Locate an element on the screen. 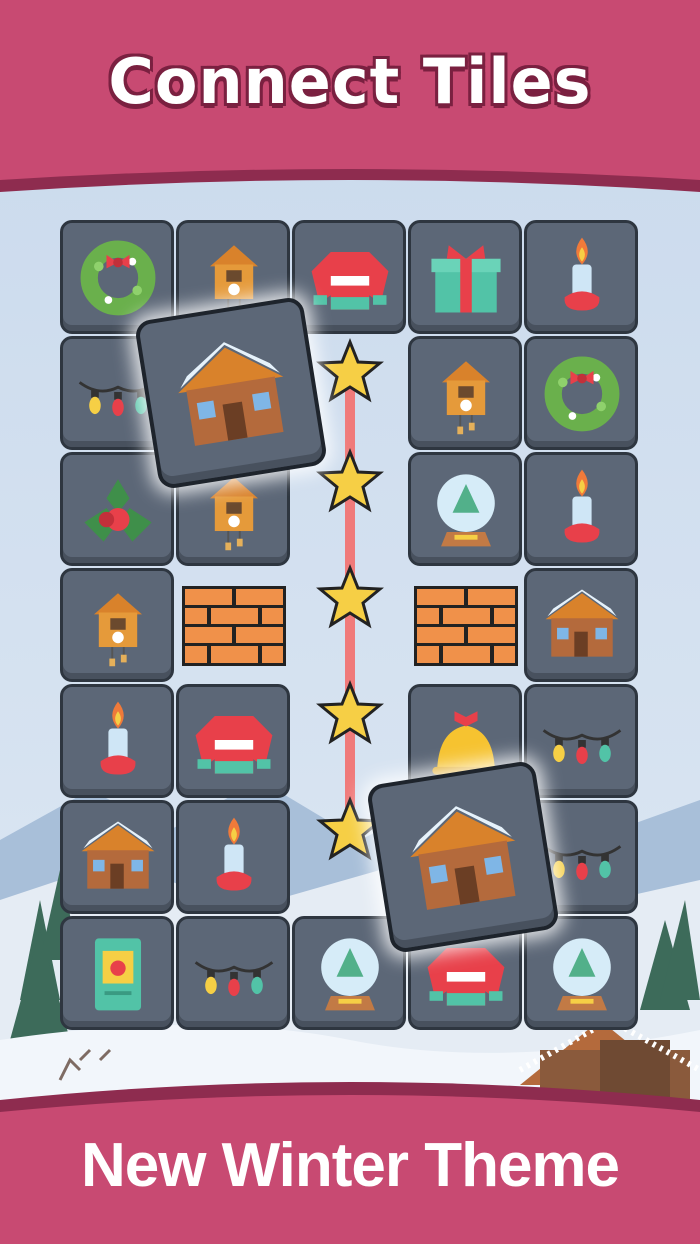 Image resolution: width=700 pixels, height=1244 pixels. tile-card is located at coordinates (117, 973).